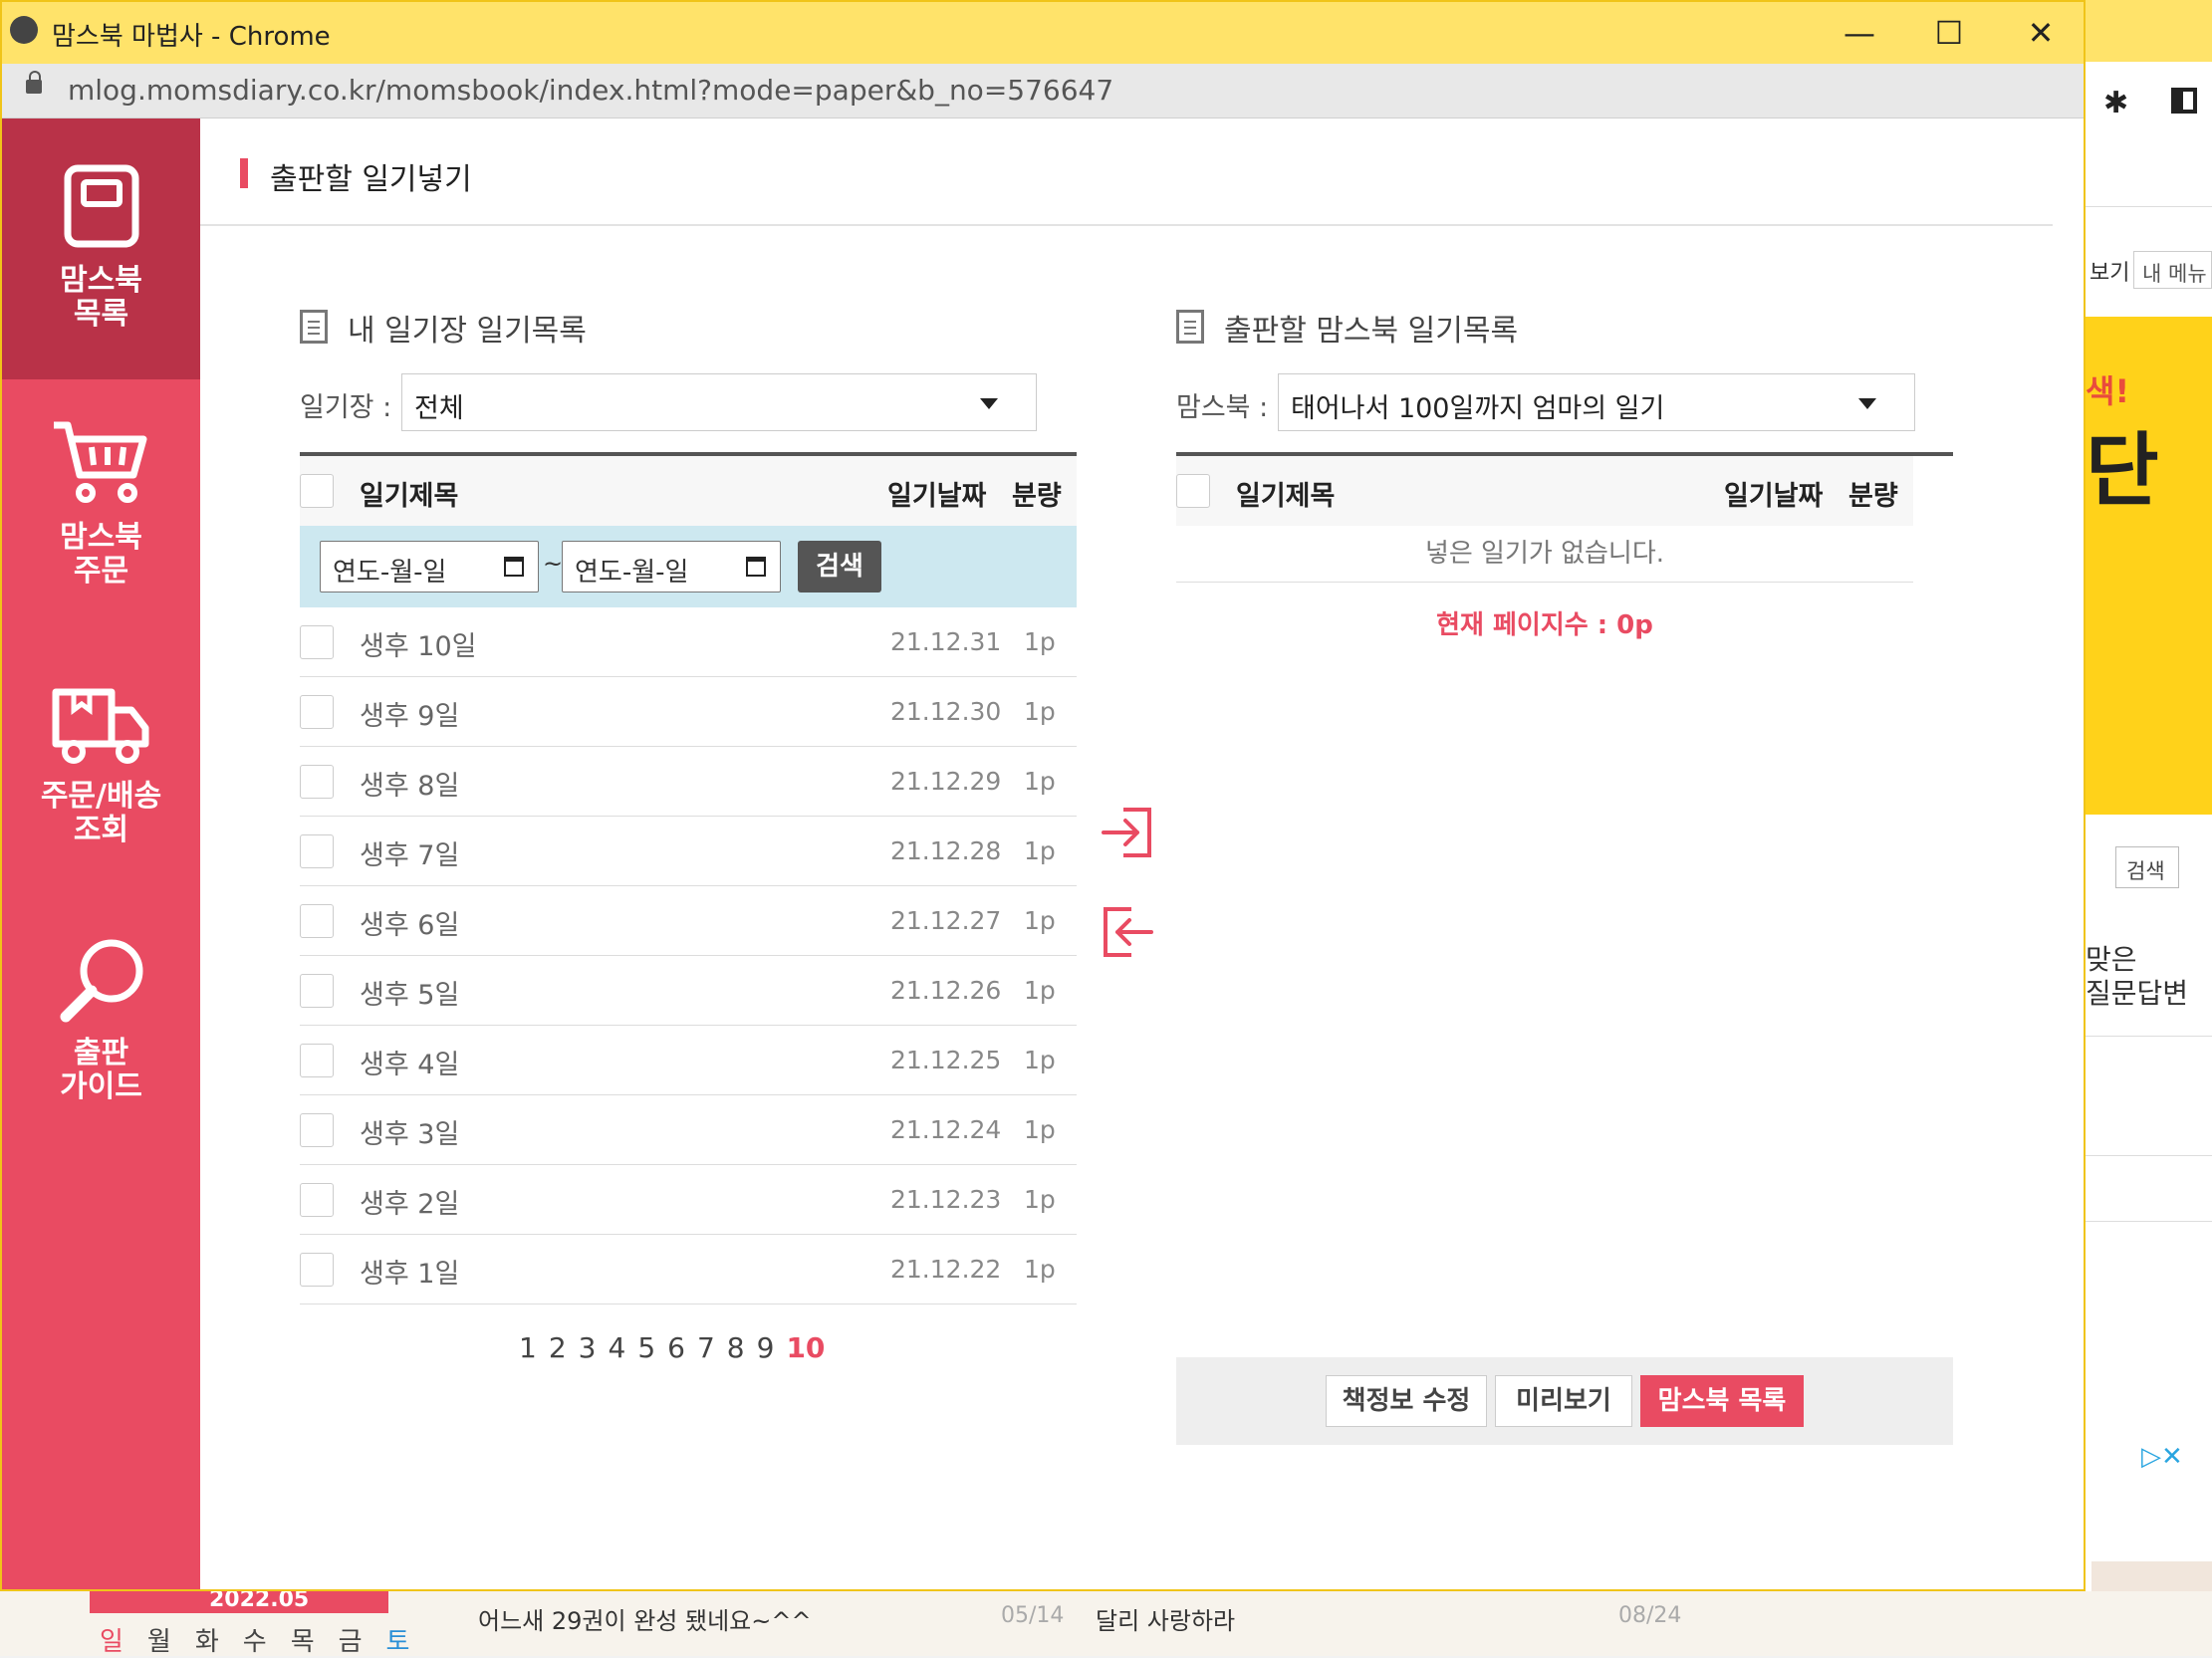  Describe the element at coordinates (805, 1348) in the screenshot. I see `page-link: 10` at that location.